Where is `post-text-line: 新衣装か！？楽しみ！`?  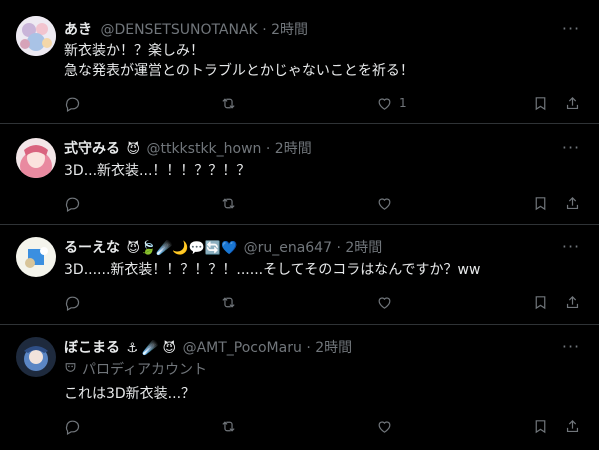 post-text-line: 新衣装か！？楽しみ！ is located at coordinates (134, 51).